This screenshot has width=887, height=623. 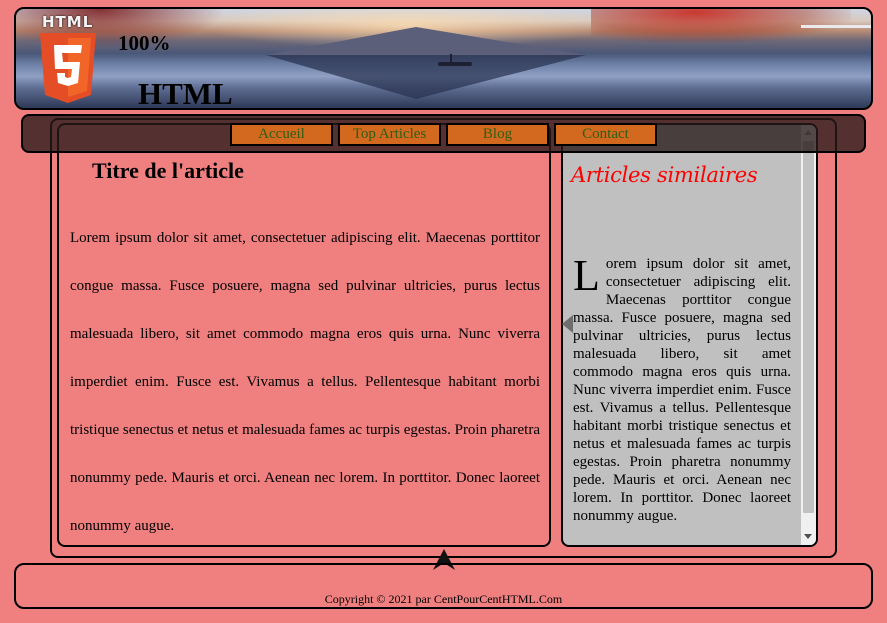 What do you see at coordinates (586, 275) in the screenshot?
I see `dropcap-letter: L` at bounding box center [586, 275].